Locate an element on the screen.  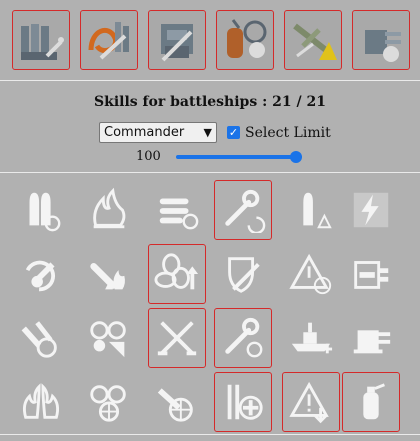
main-battery-mod-icon is located at coordinates (41, 40).